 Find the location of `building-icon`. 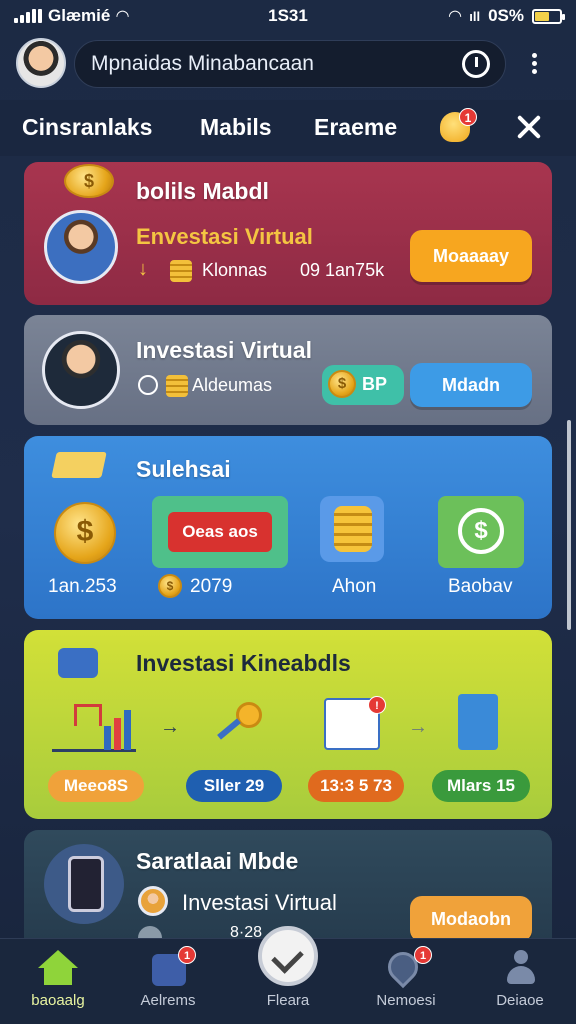

building-icon is located at coordinates (478, 722).